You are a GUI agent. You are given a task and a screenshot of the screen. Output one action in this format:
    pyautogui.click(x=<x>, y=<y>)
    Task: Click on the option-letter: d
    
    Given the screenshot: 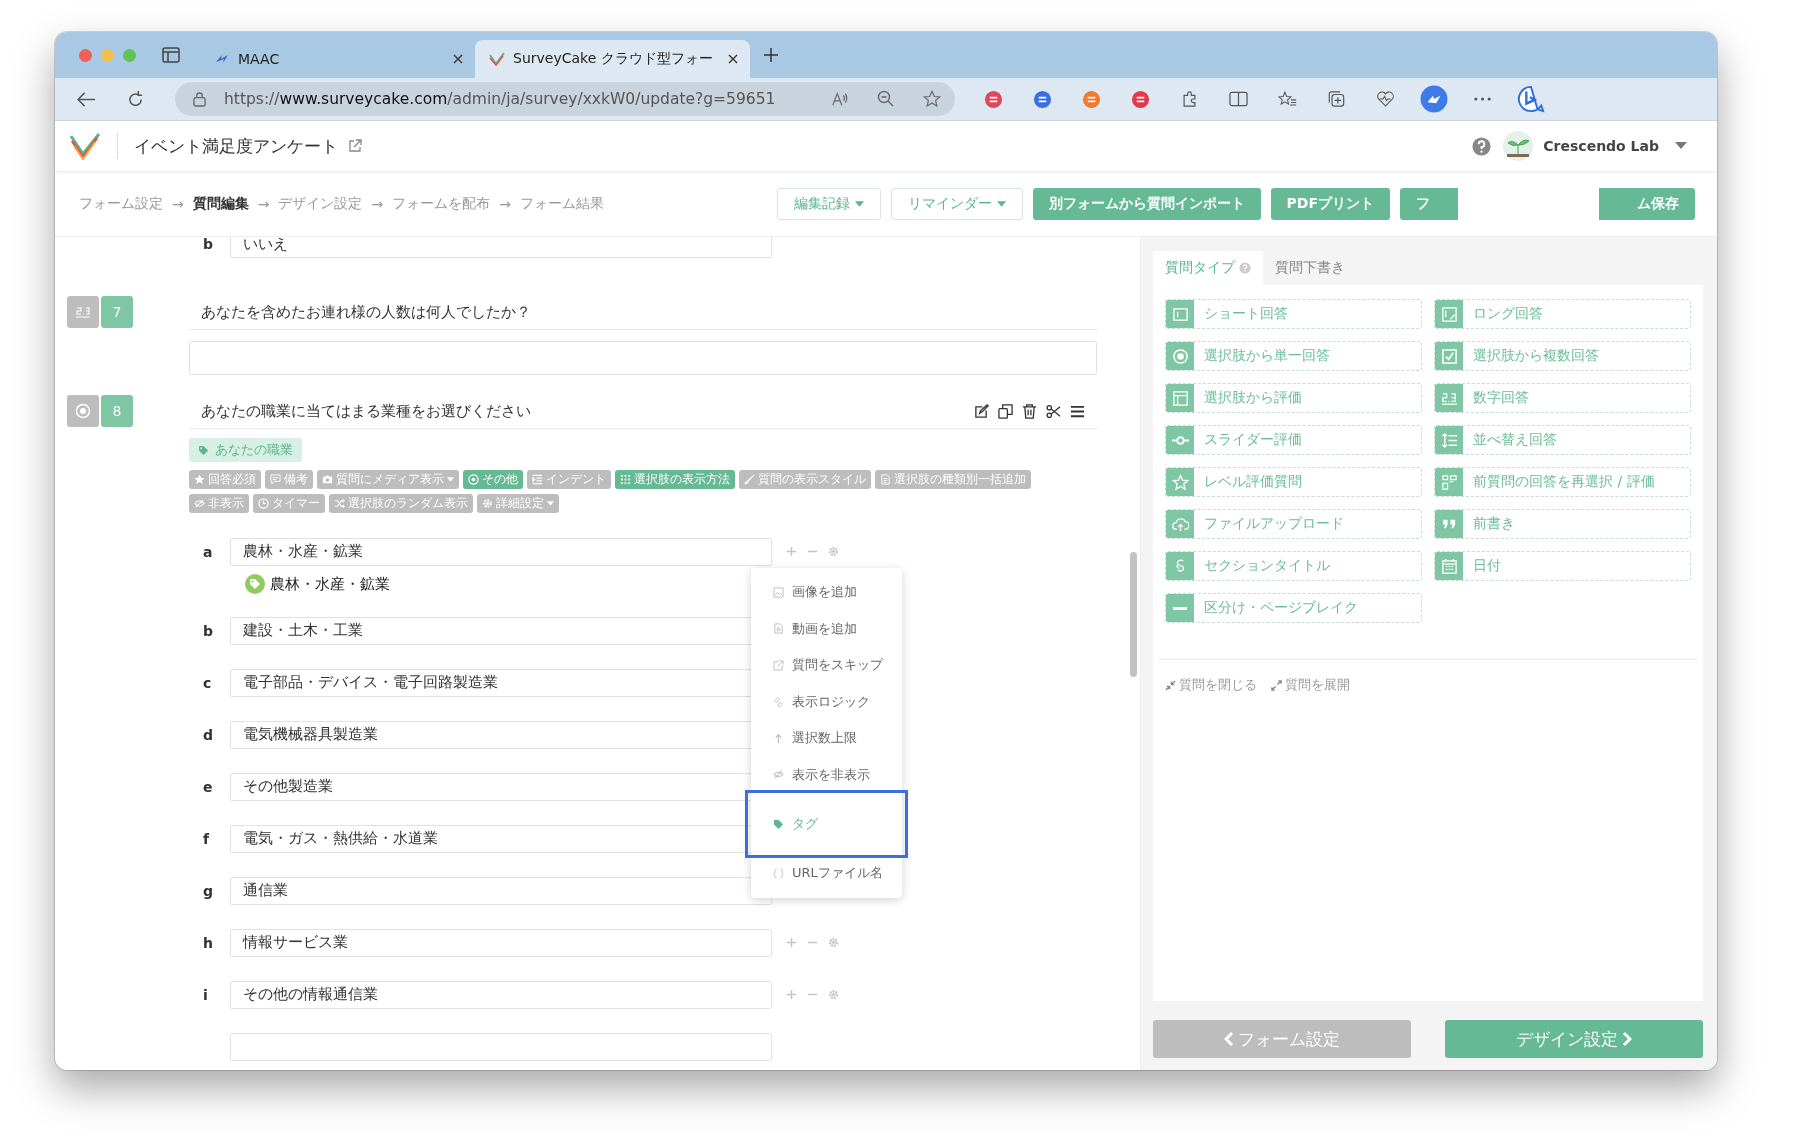 What is the action you would take?
    pyautogui.click(x=208, y=734)
    